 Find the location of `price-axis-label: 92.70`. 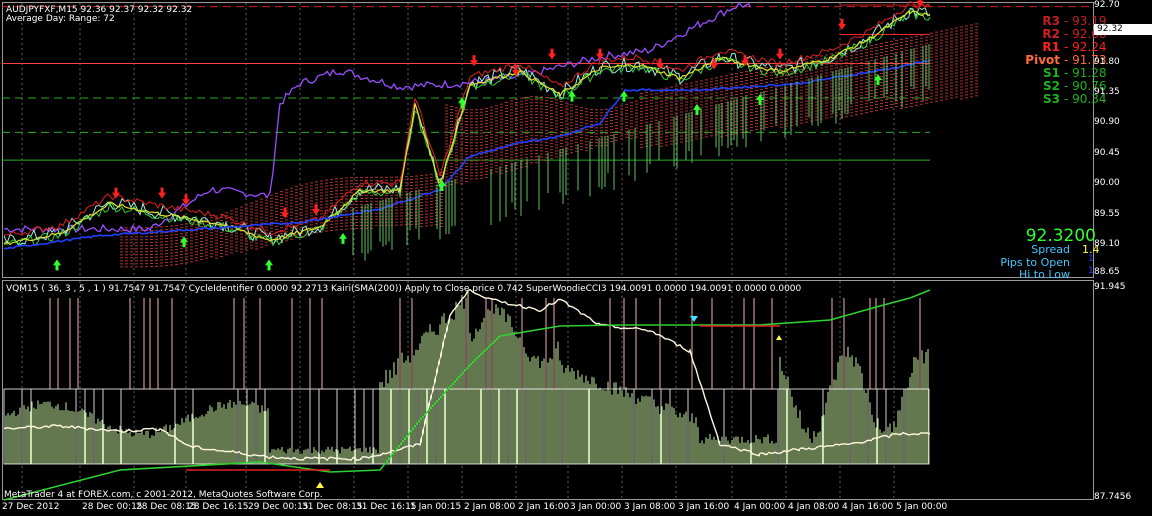

price-axis-label: 92.70 is located at coordinates (1107, 5).